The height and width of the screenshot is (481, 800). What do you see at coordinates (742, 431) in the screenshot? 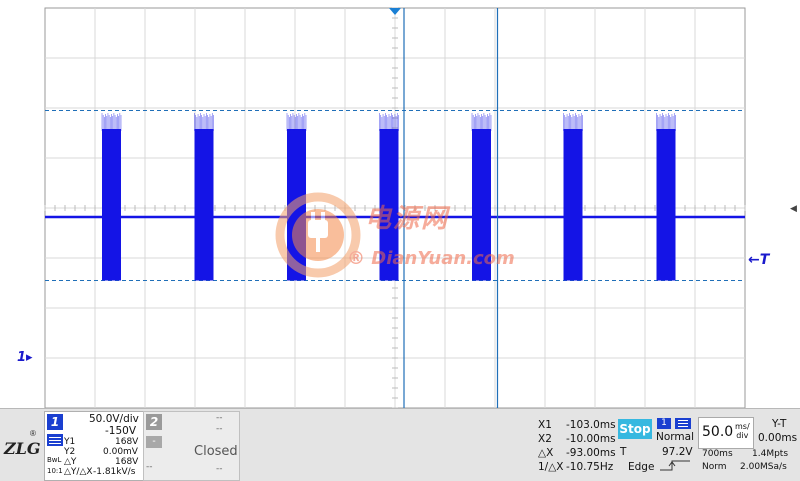
I see `timebase-unit: ms/div` at bounding box center [742, 431].